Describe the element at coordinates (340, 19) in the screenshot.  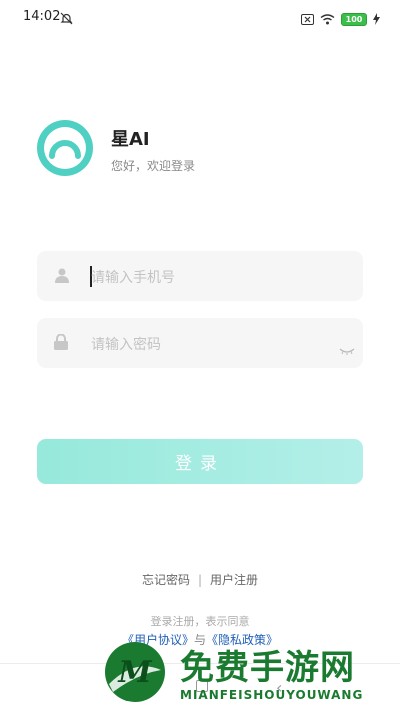
I see `status-icons: 100` at that location.